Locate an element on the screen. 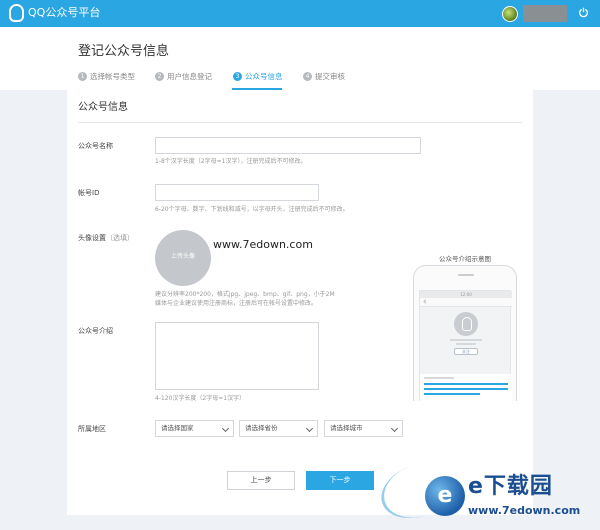 This screenshot has width=600, height=530. user-name-redacted is located at coordinates (545, 13).